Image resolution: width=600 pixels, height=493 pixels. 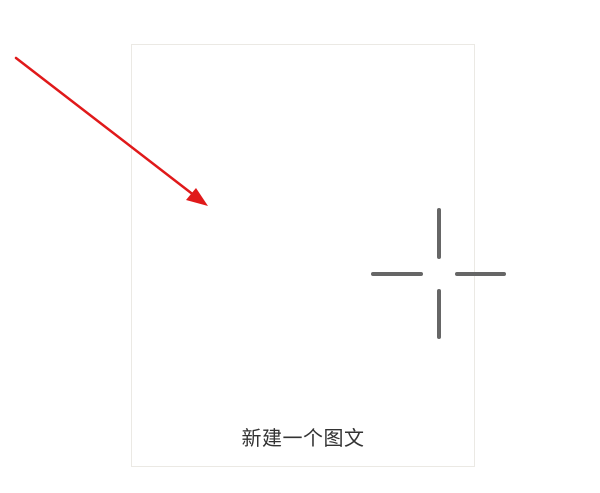 What do you see at coordinates (303, 438) in the screenshot?
I see `card-label: 新建一个图文` at bounding box center [303, 438].